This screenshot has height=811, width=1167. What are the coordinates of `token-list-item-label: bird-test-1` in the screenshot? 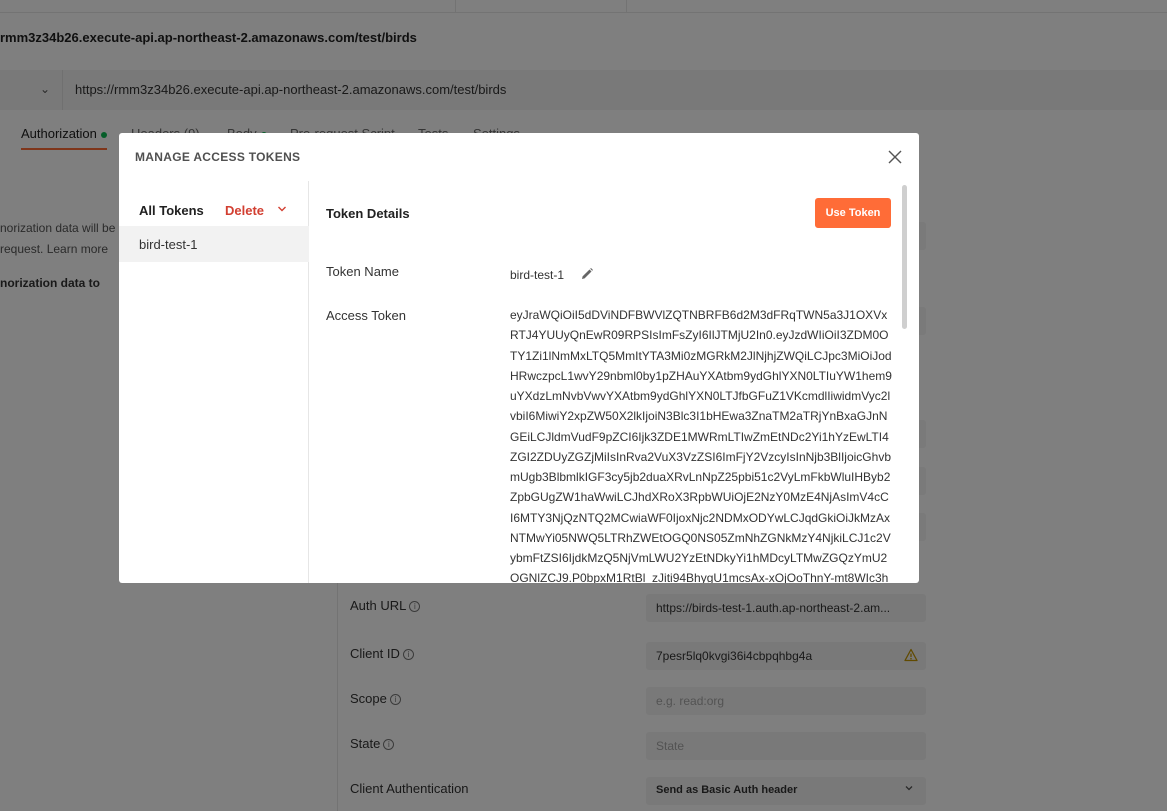 It's located at (168, 244).